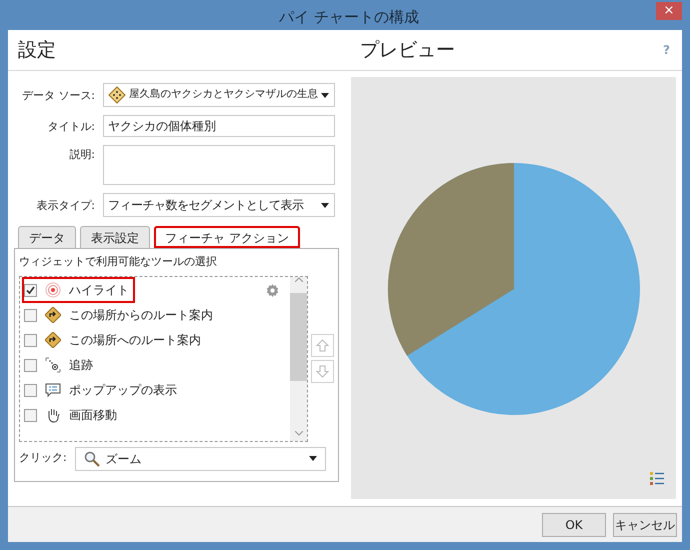  I want to click on tool-list-item: ハイライト, so click(78, 290).